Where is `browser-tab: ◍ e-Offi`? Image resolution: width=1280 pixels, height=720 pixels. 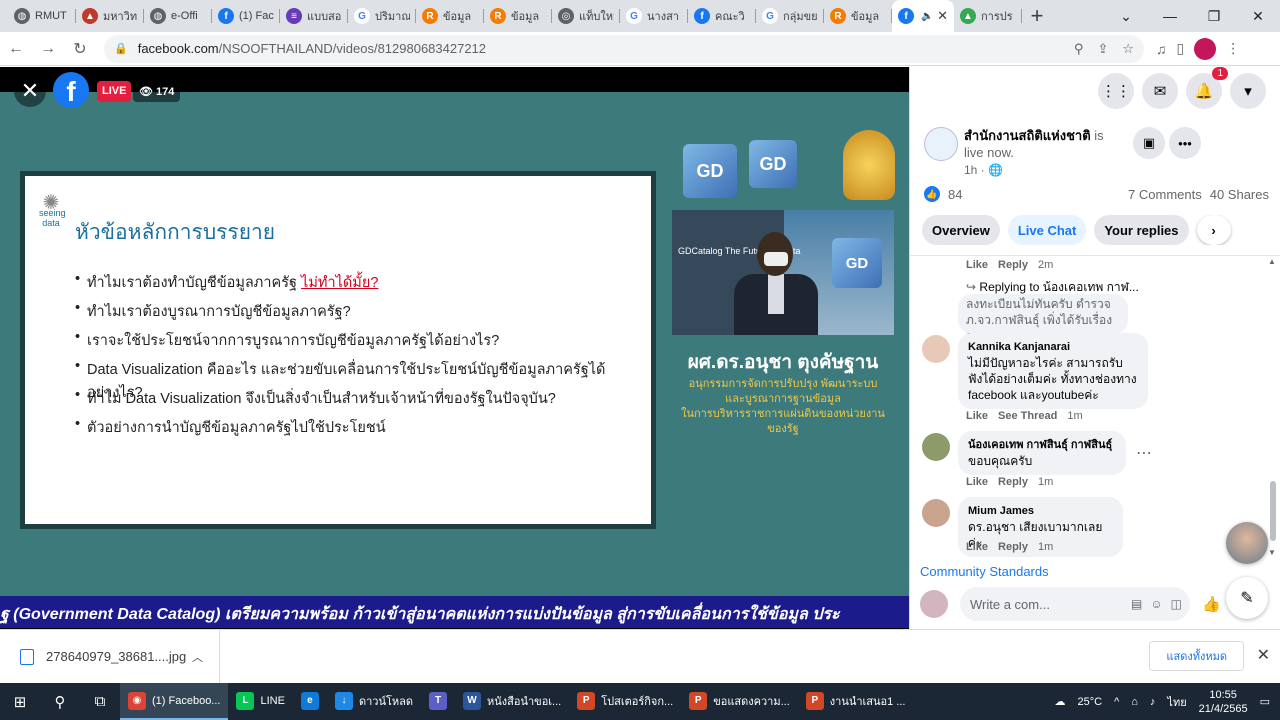 browser-tab: ◍ e-Offi is located at coordinates (178, 16).